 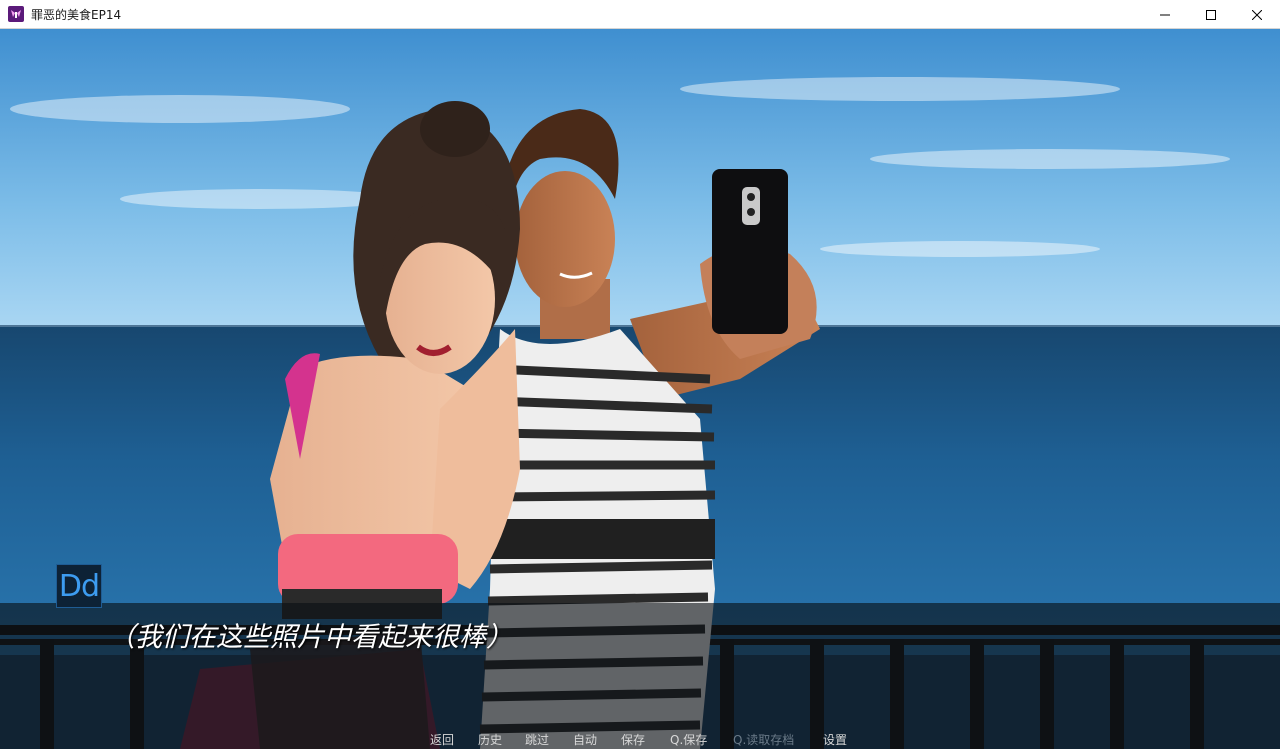 What do you see at coordinates (688, 740) in the screenshot?
I see `quick-save-button: Q.保存` at bounding box center [688, 740].